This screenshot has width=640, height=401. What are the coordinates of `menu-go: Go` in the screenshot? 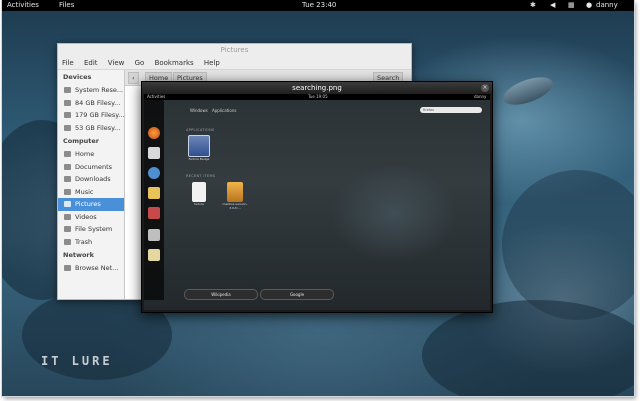 It's located at (140, 63).